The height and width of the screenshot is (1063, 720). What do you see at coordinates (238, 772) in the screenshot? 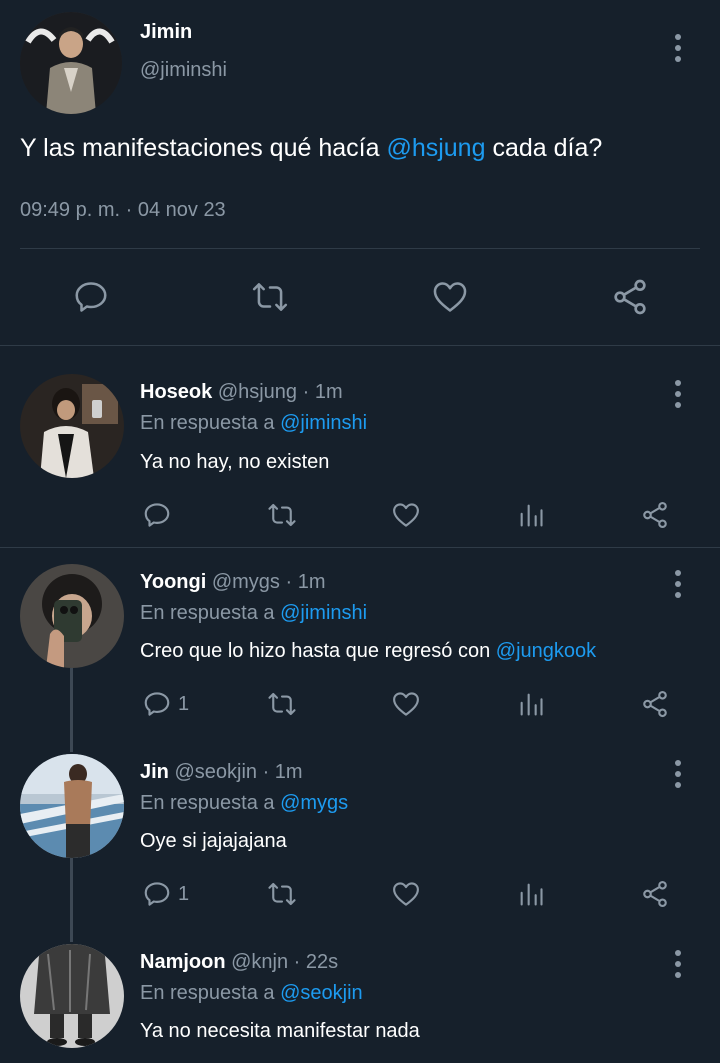
I see `handle-and-time: @seokjin · 1m` at bounding box center [238, 772].